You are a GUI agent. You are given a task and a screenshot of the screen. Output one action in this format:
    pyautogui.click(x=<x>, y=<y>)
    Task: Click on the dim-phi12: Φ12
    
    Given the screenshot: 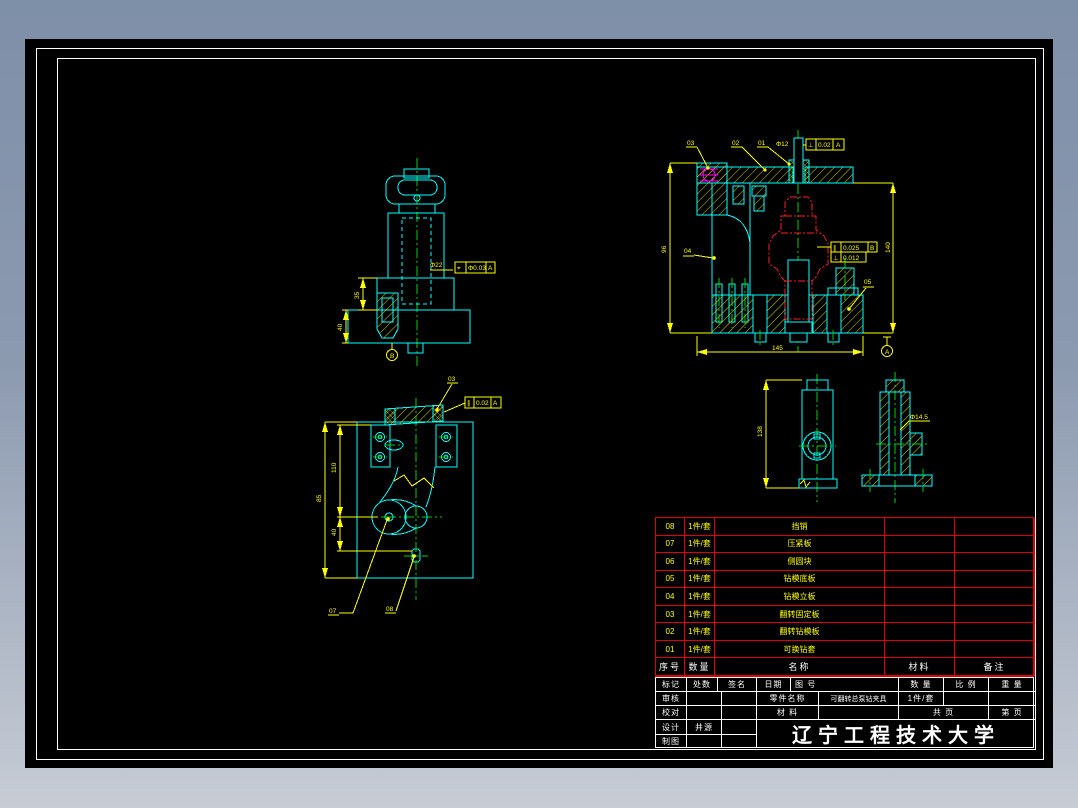 What is the action you would take?
    pyautogui.click(x=782, y=144)
    